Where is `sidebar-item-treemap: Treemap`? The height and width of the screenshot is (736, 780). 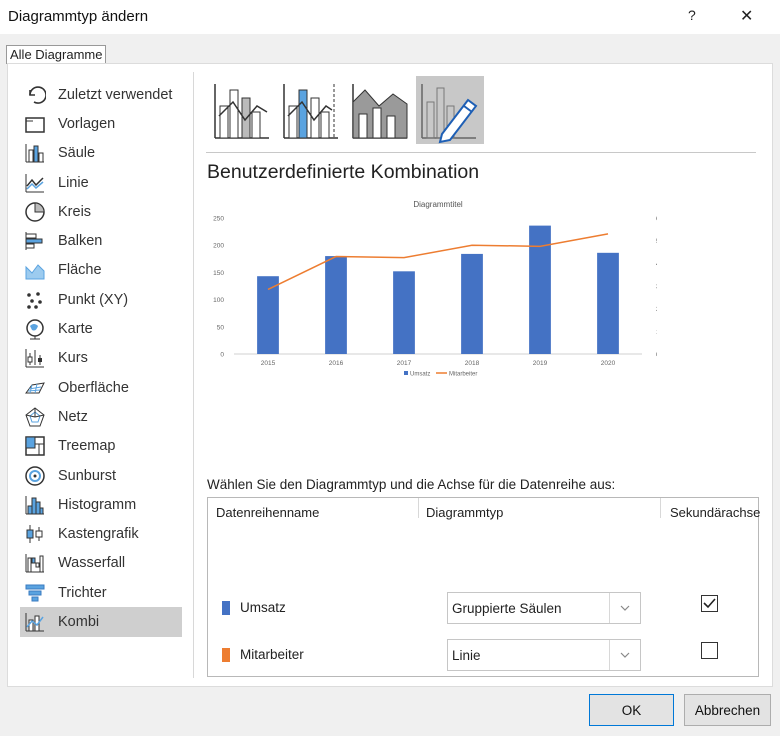 sidebar-item-treemap: Treemap is located at coordinates (101, 446).